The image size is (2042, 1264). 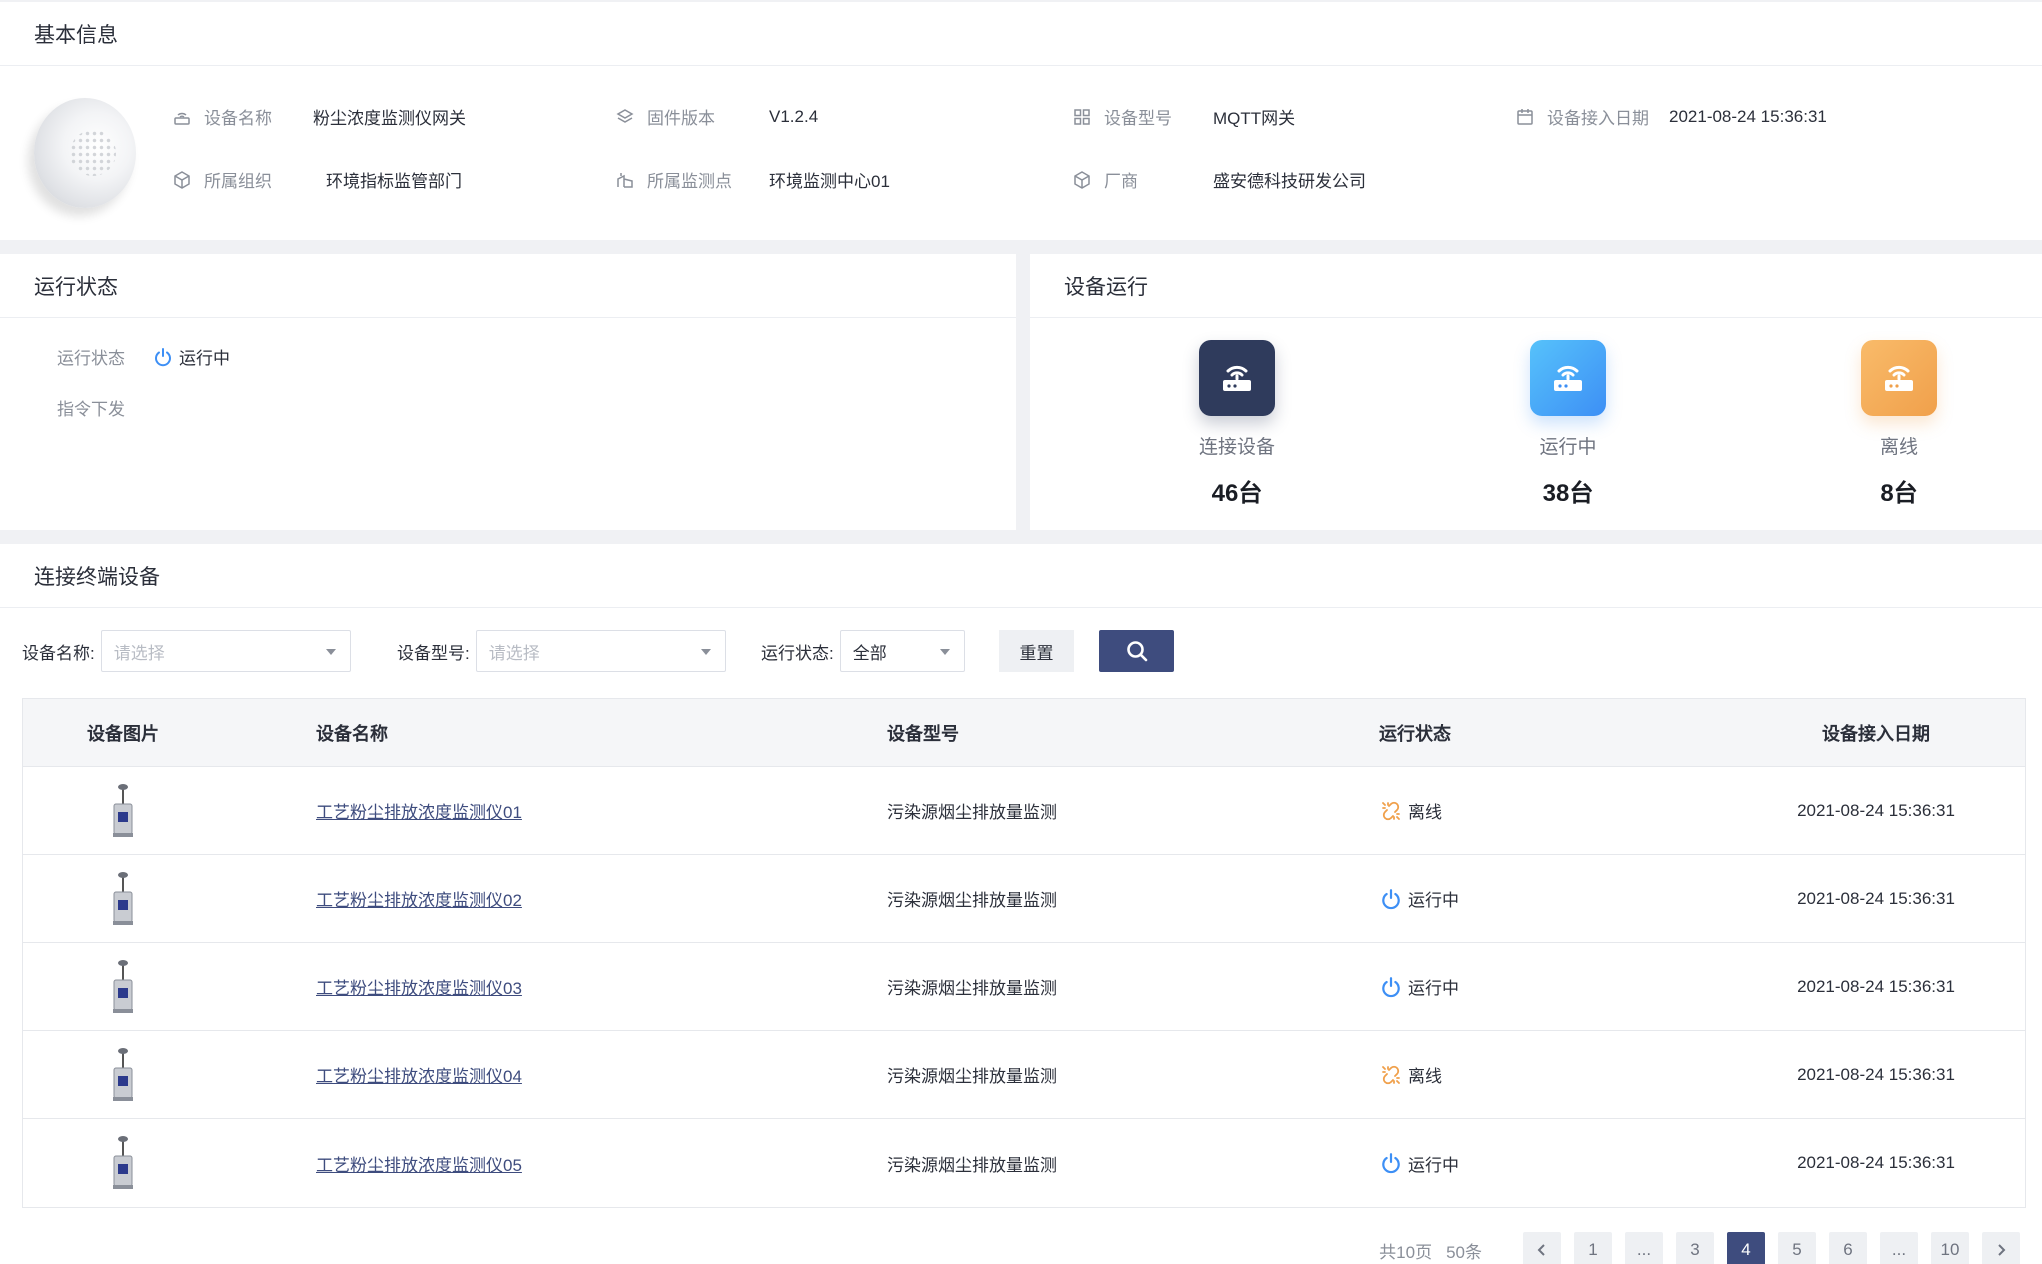 I want to click on device-model-select: 请选择, so click(x=600, y=651).